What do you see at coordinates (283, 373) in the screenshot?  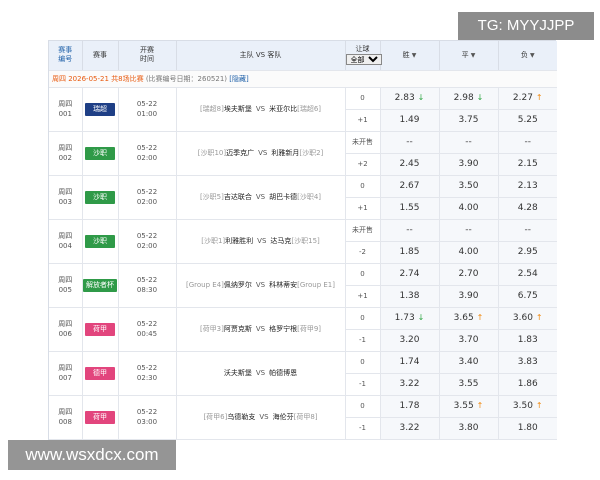 I see `away-team-link: 帕德博恩` at bounding box center [283, 373].